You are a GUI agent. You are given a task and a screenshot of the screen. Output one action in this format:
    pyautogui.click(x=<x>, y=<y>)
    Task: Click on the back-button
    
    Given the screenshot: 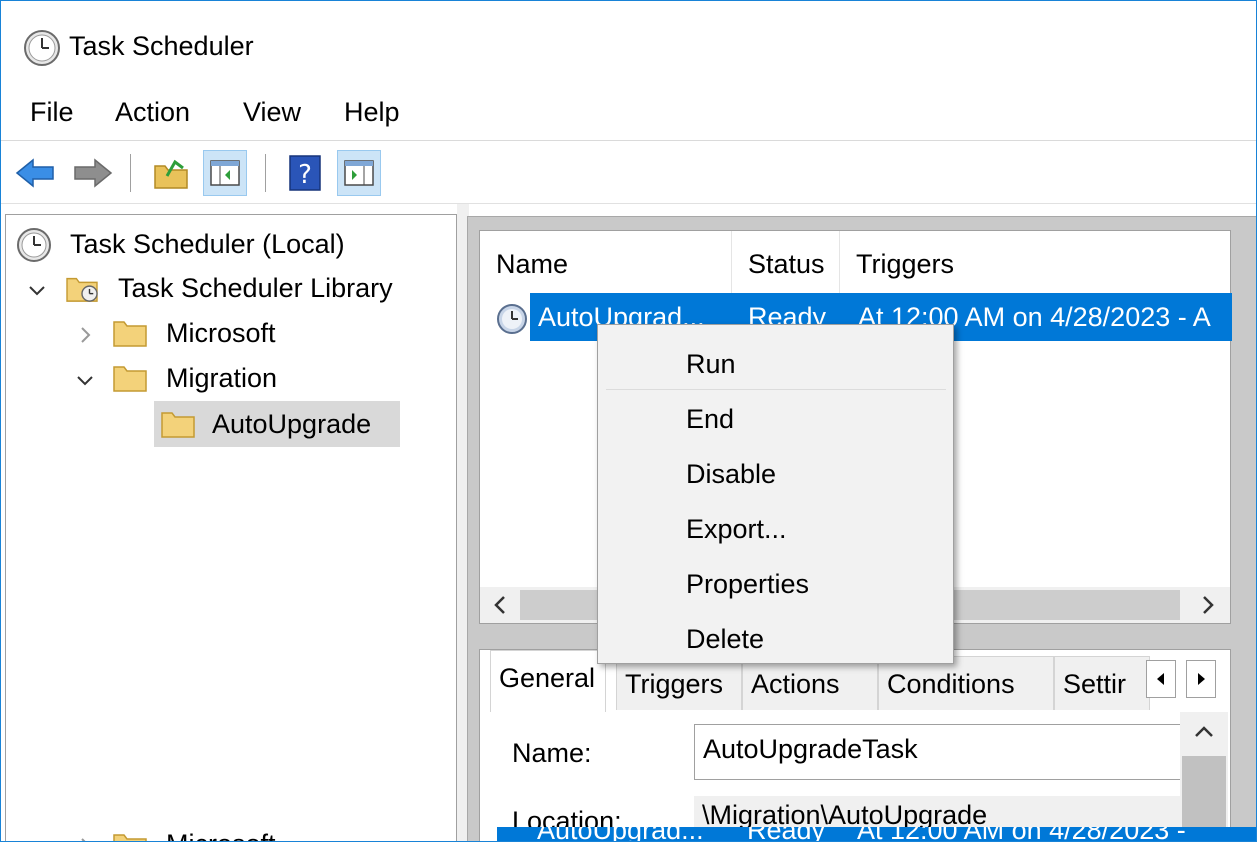 What is the action you would take?
    pyautogui.click(x=35, y=173)
    